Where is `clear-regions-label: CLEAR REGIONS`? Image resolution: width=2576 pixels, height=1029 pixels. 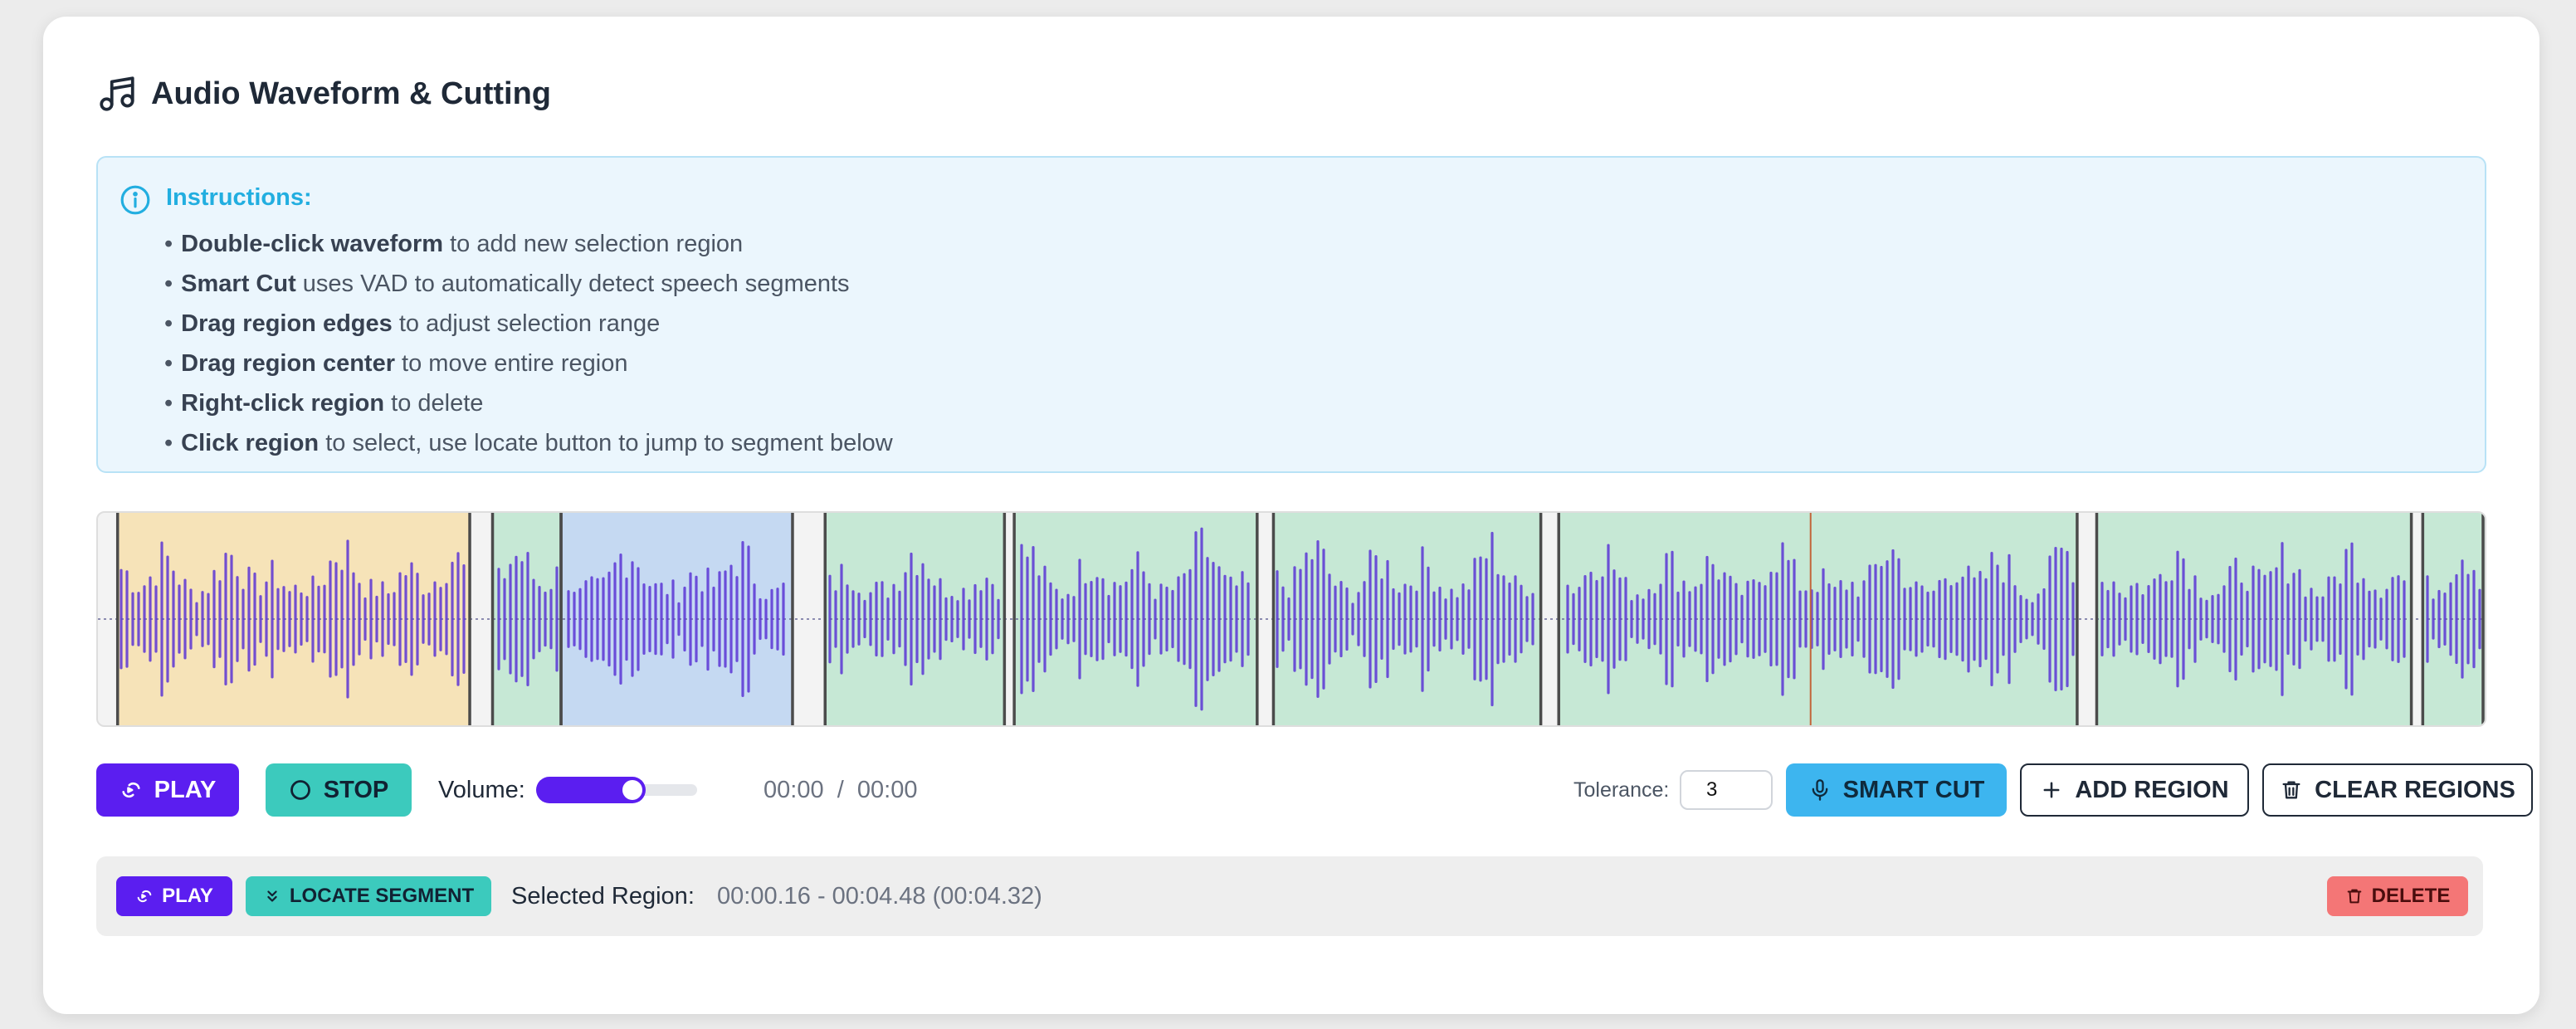 clear-regions-label: CLEAR REGIONS is located at coordinates (2415, 789).